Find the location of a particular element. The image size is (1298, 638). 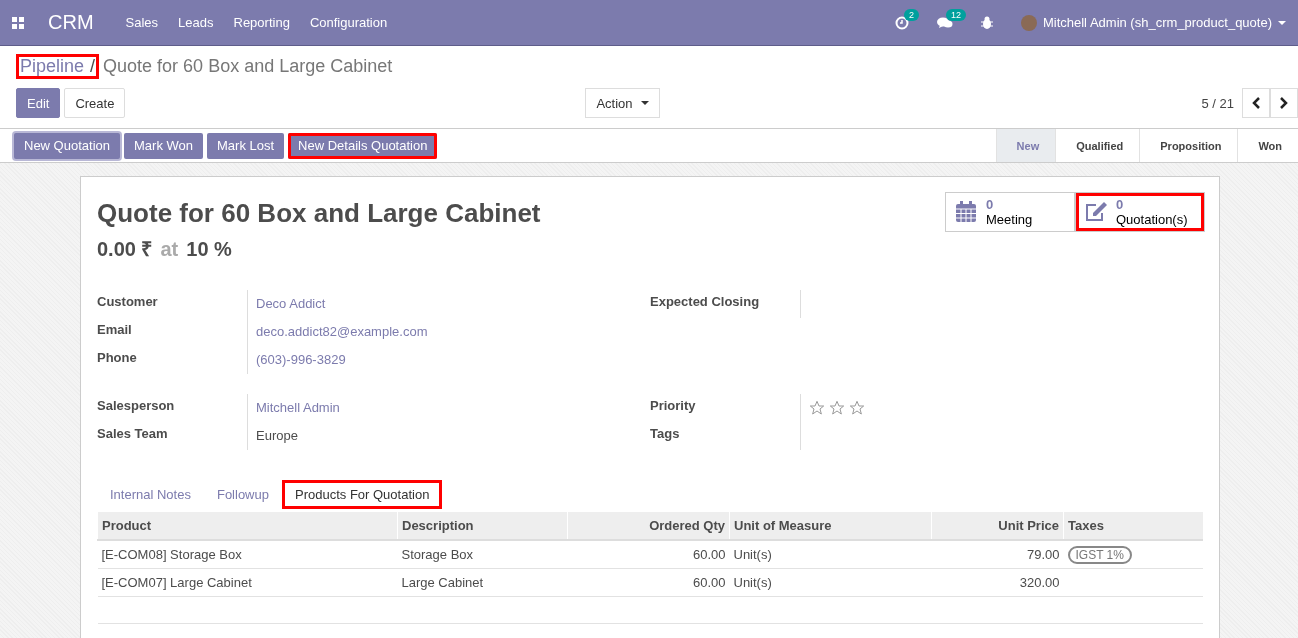

priority-stars is located at coordinates (837, 408).